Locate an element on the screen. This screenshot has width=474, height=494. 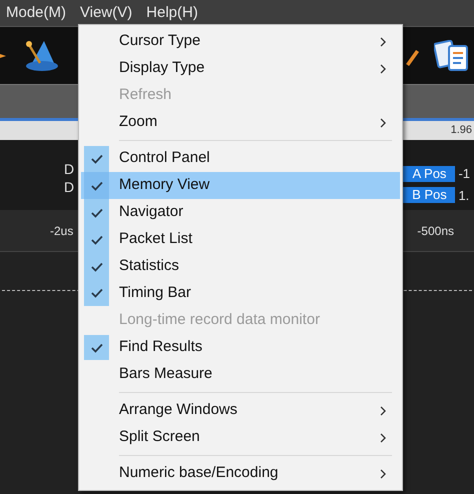
menu-bar-item: View(V) is located at coordinates (106, 13).